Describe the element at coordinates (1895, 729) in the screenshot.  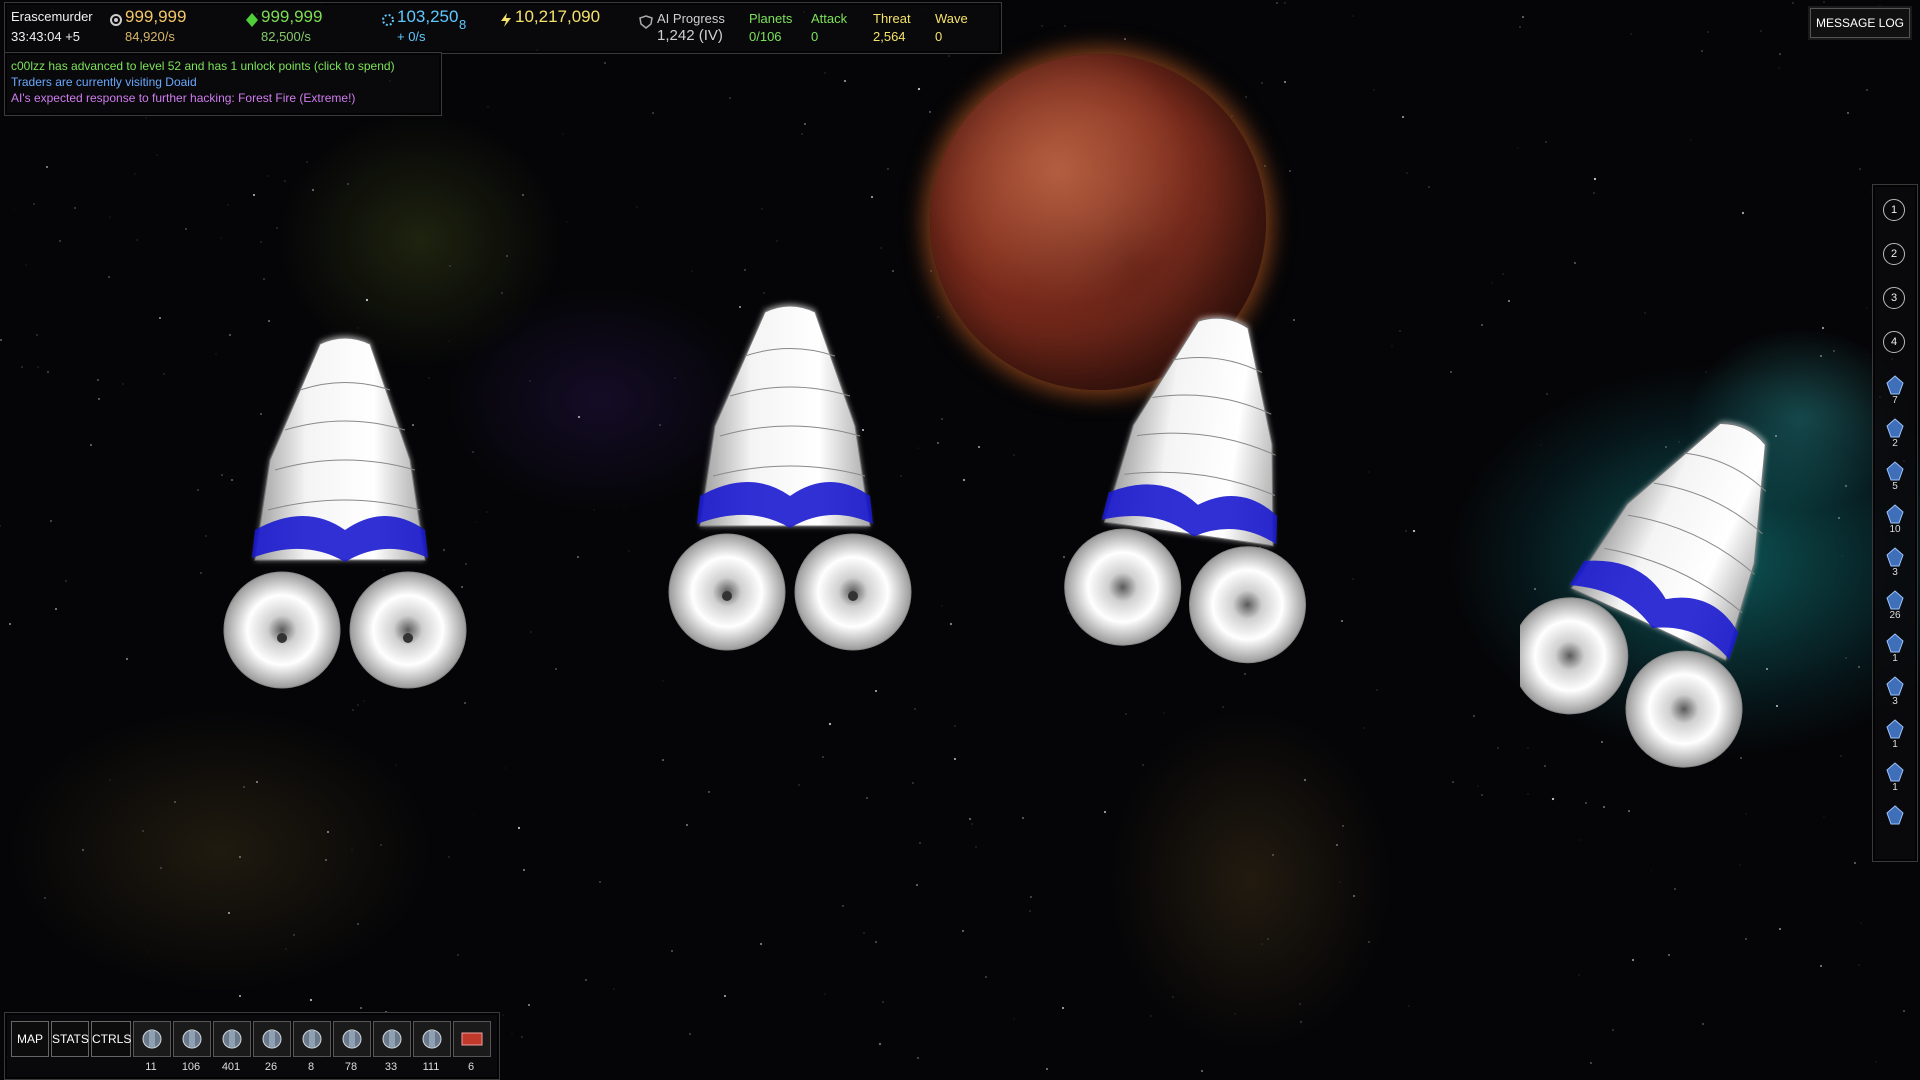
I see `engineer-icon` at that location.